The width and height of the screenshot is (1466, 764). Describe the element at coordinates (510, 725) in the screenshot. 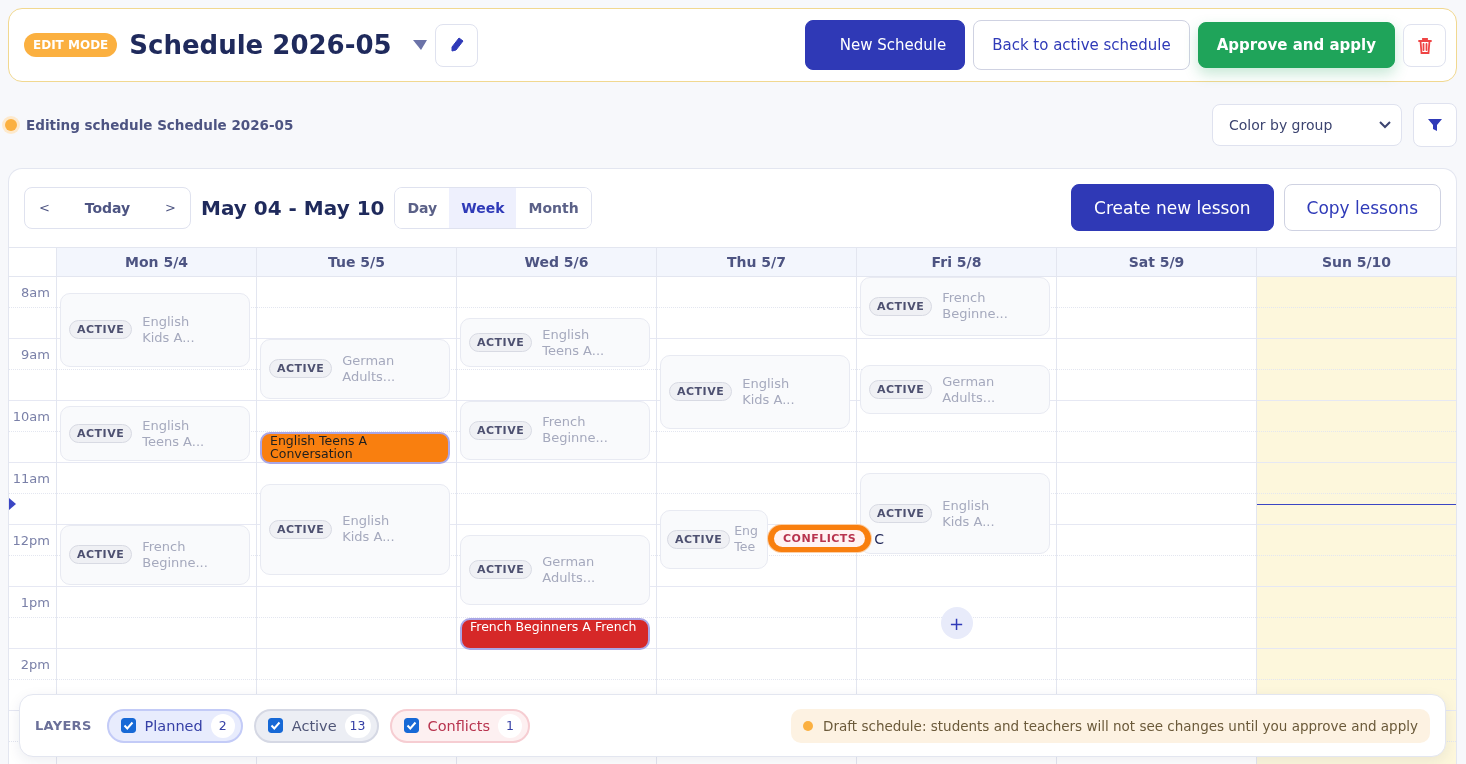

I see `layer-count: 1` at that location.